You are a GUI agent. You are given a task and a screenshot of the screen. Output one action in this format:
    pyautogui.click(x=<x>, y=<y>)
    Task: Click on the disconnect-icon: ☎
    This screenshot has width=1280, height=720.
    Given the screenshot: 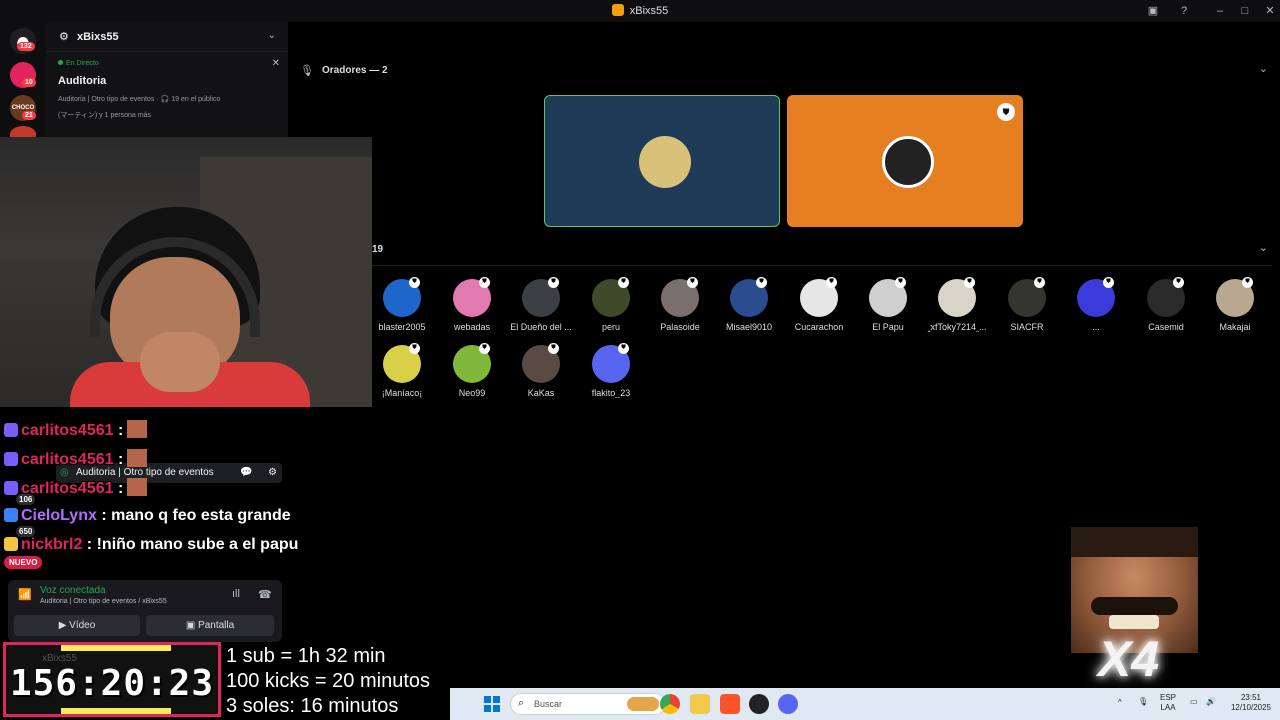 What is the action you would take?
    pyautogui.click(x=265, y=594)
    